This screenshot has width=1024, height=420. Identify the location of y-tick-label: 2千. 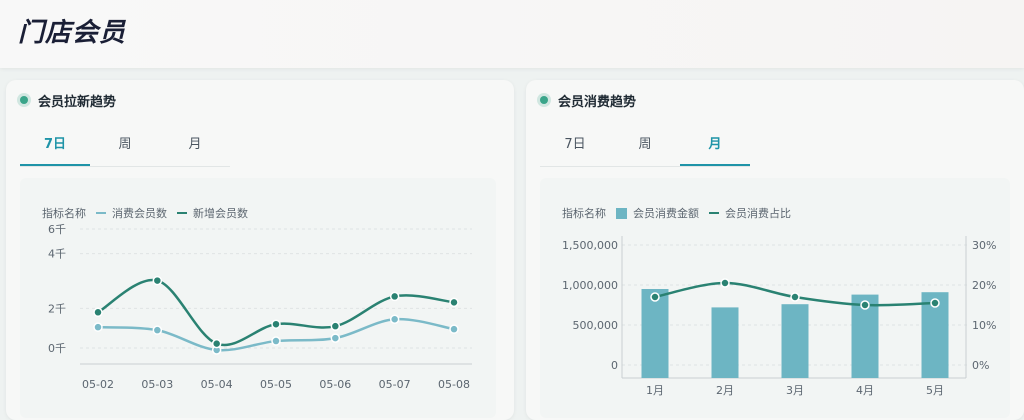
(57, 308).